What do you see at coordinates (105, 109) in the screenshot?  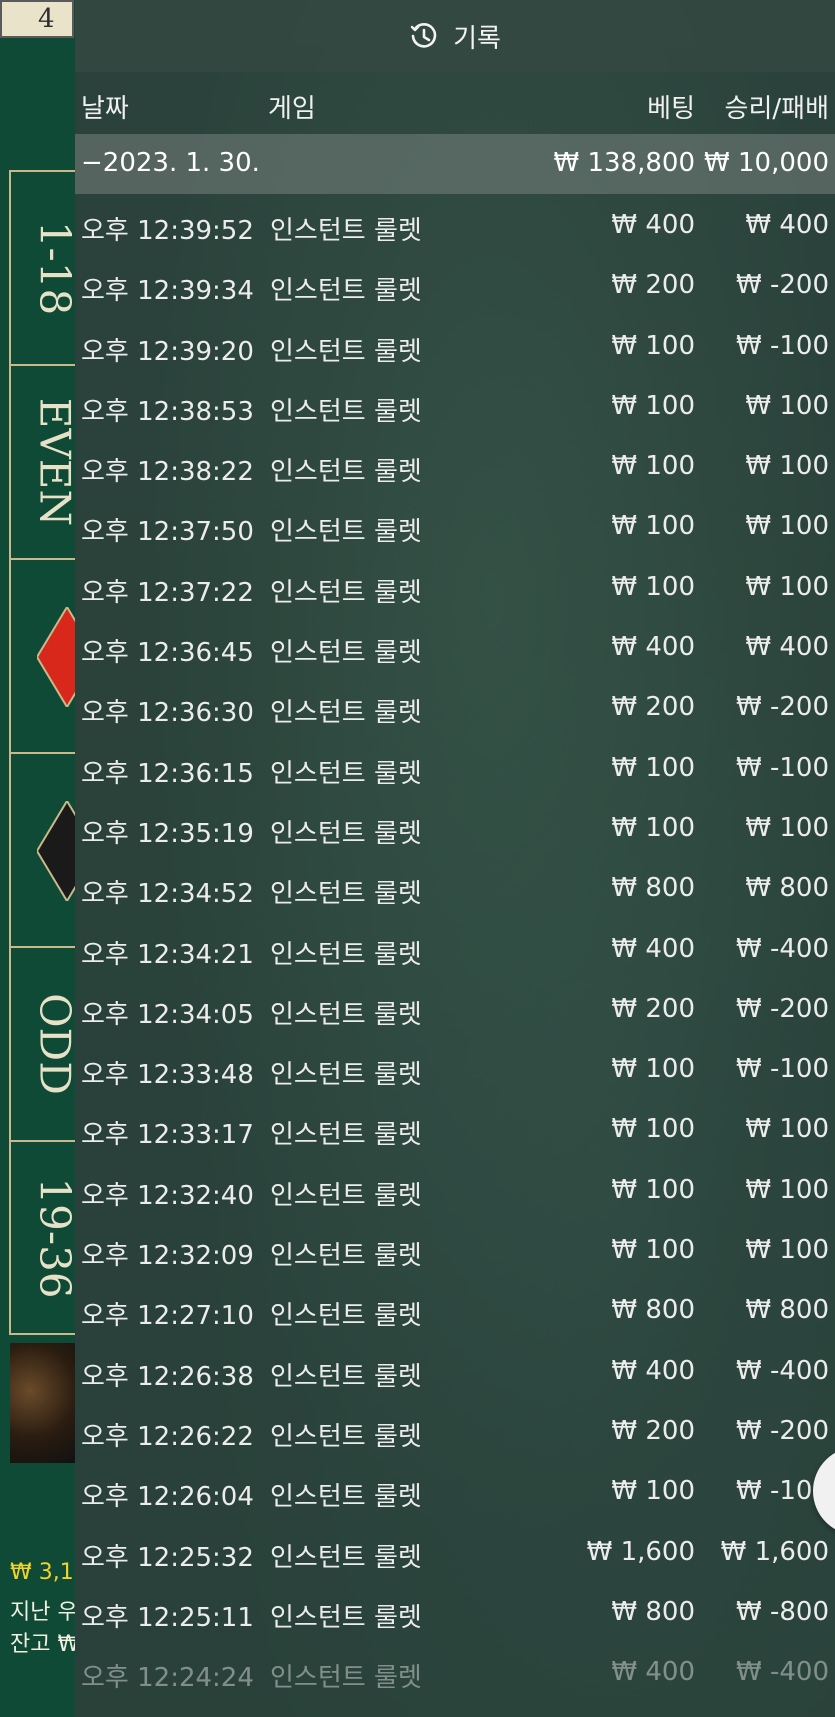 I see `column-date: 날짜` at bounding box center [105, 109].